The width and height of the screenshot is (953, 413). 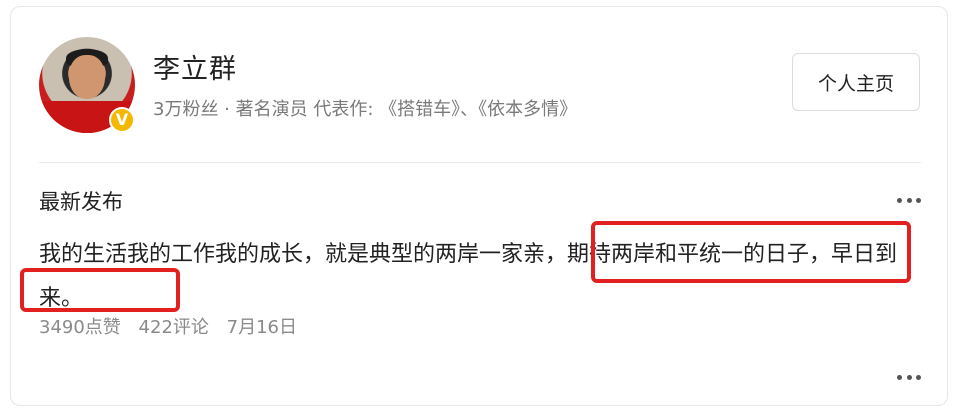 What do you see at coordinates (80, 327) in the screenshot?
I see `likes-count: 3490点赞` at bounding box center [80, 327].